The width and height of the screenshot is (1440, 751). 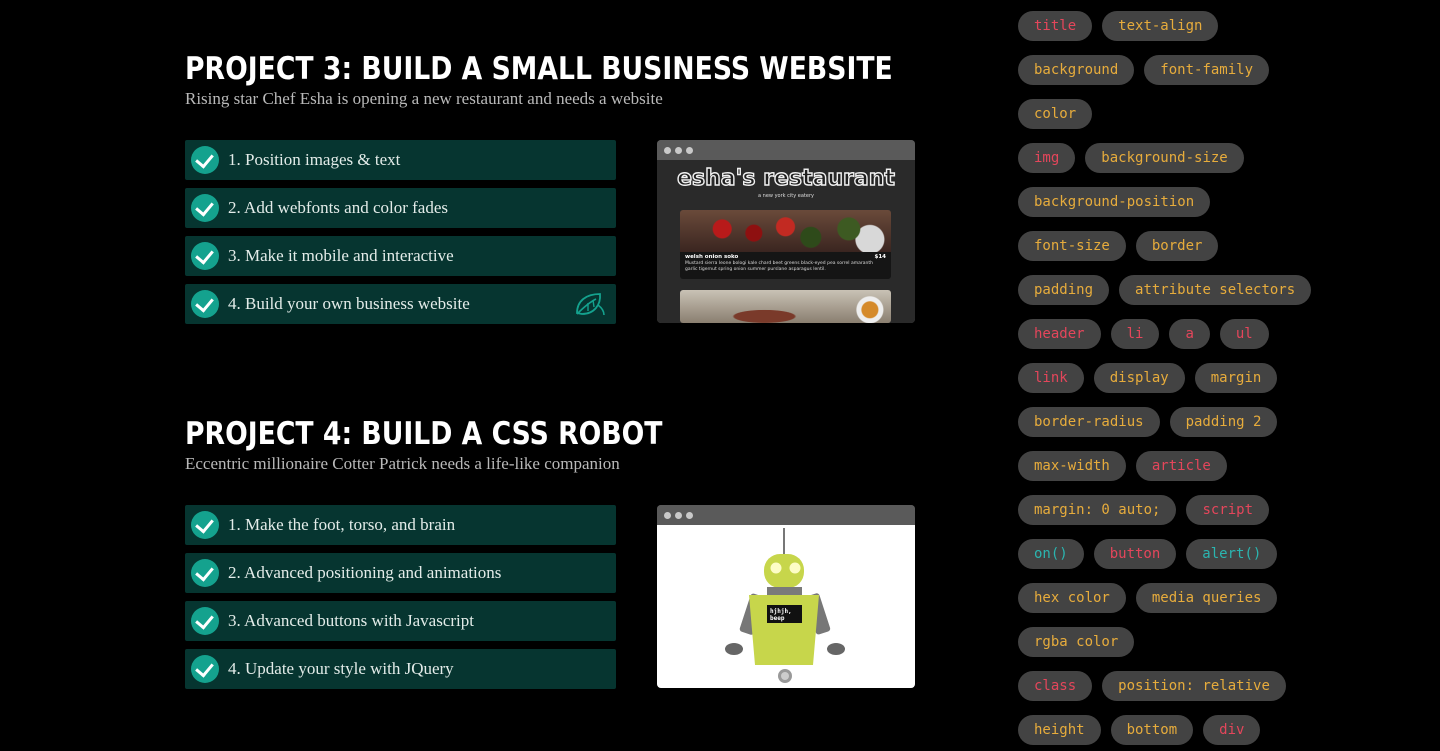 What do you see at coordinates (1135, 334) in the screenshot?
I see `skill-tag: li` at bounding box center [1135, 334].